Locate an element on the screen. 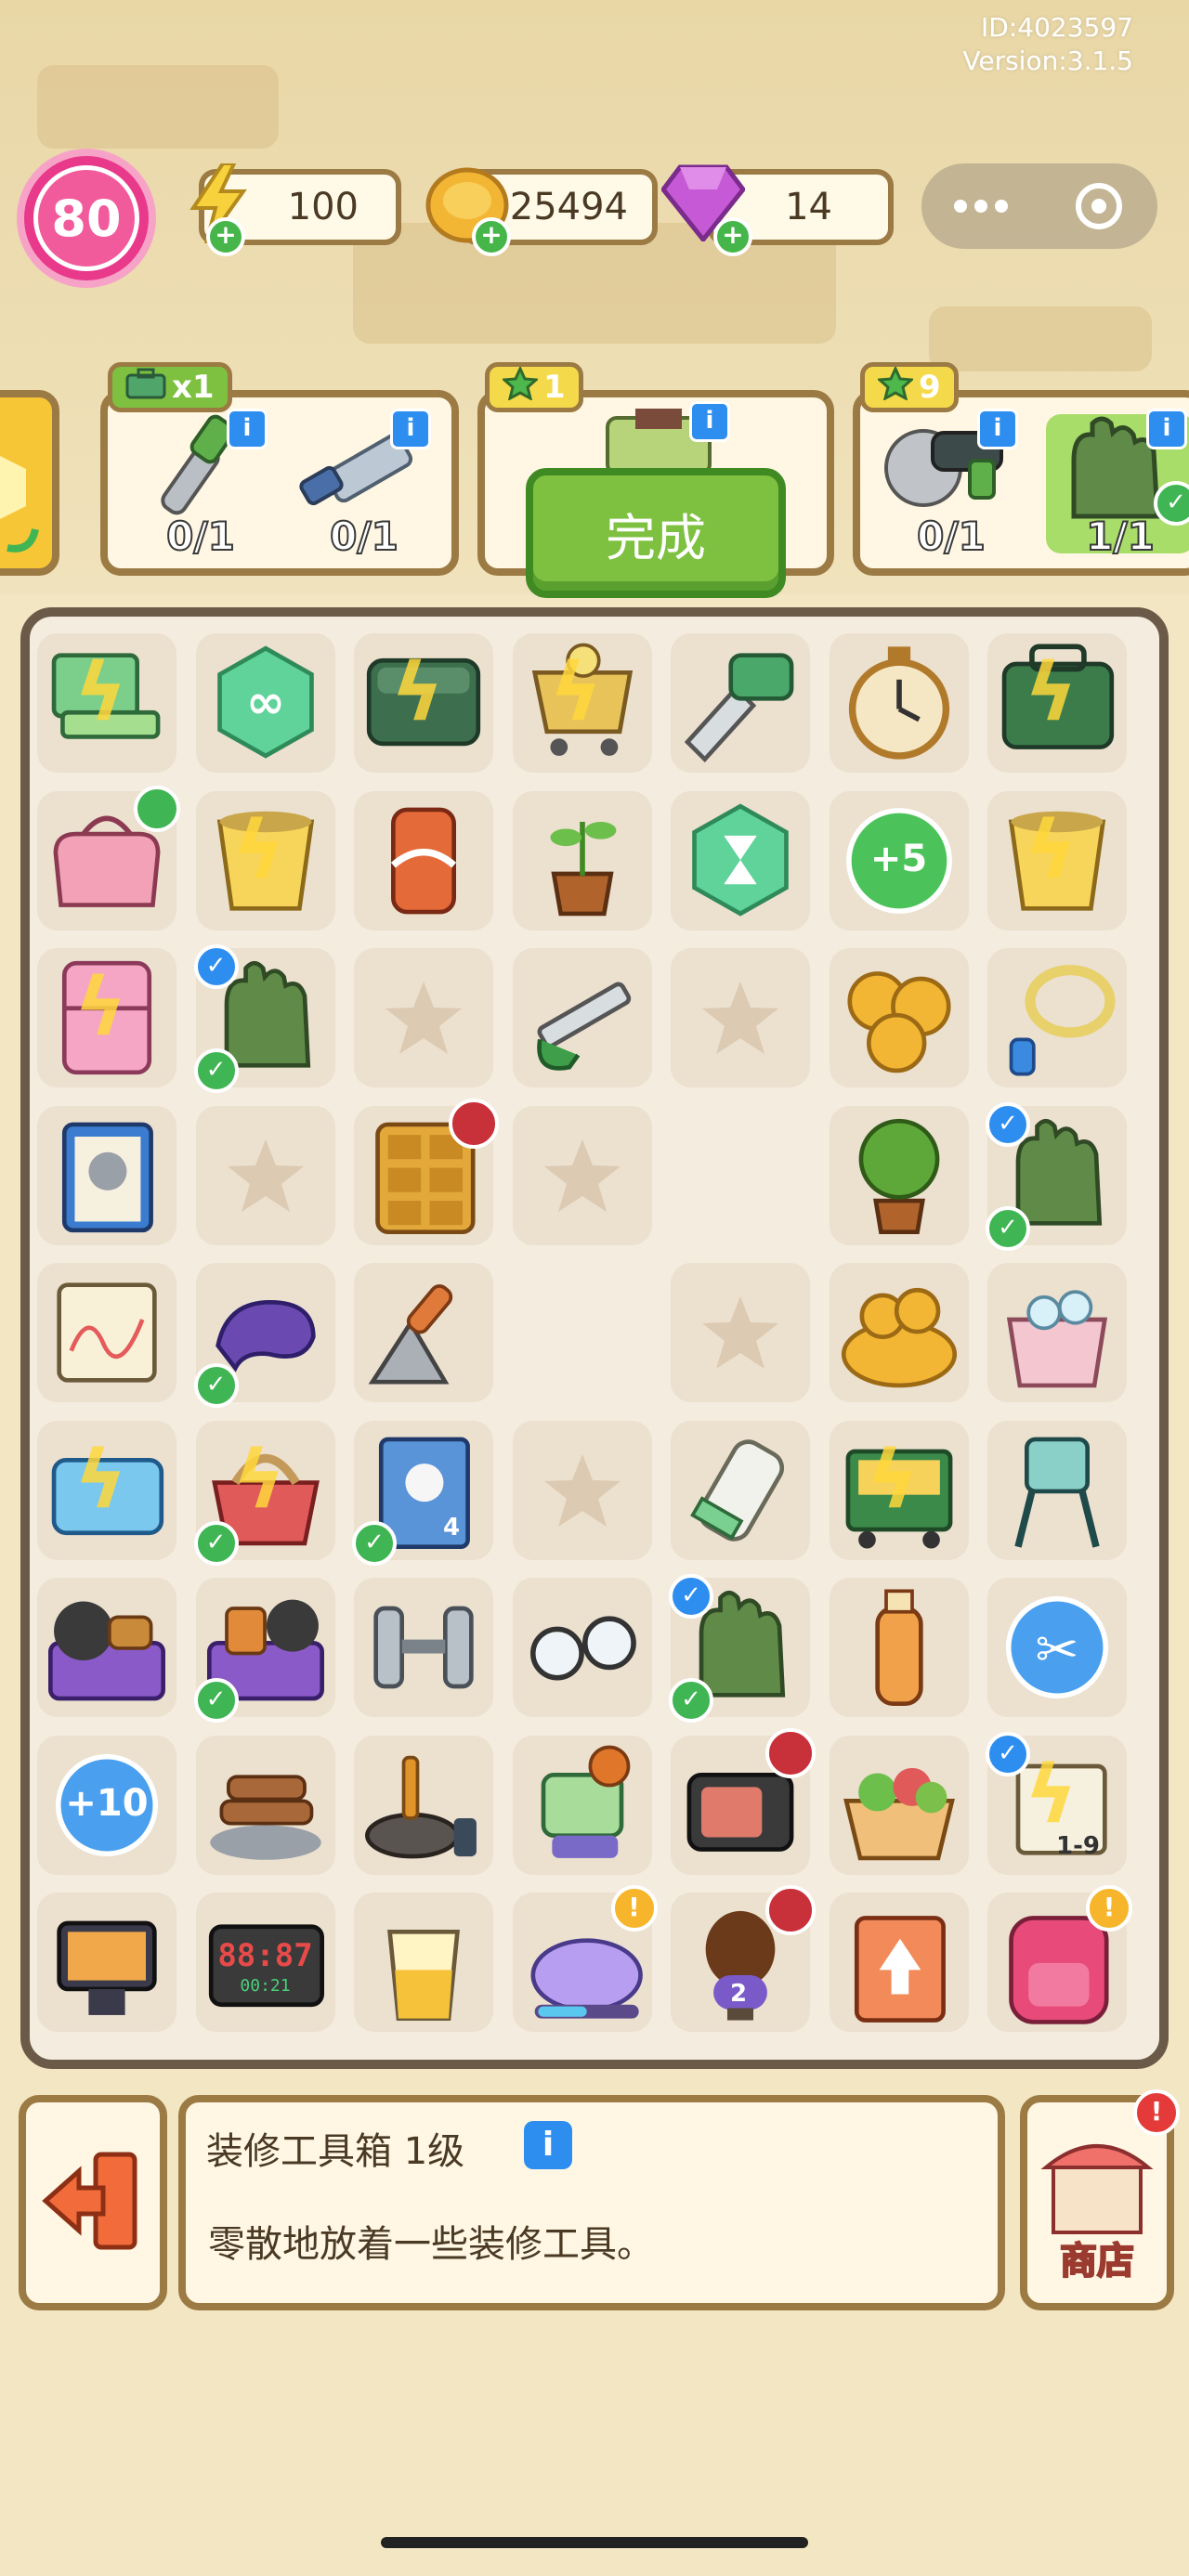 The height and width of the screenshot is (2576, 1189). basket-gear-item: ✓ is located at coordinates (264, 1651).